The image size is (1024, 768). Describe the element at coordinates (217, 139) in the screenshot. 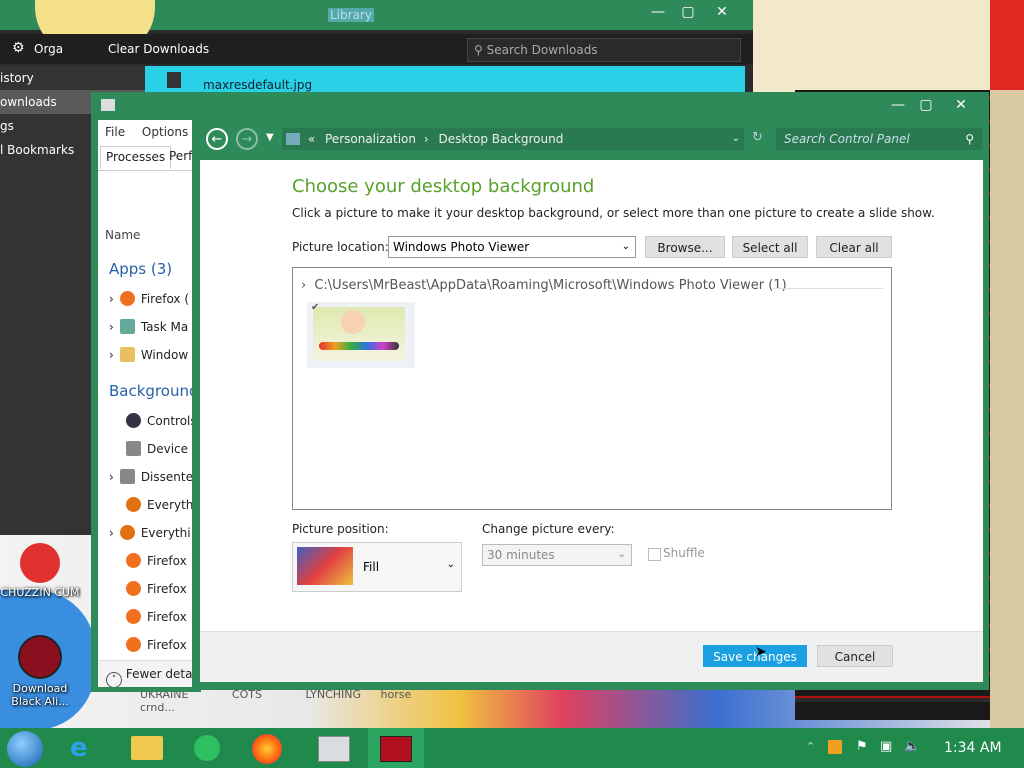

I see `back-button: ←` at that location.